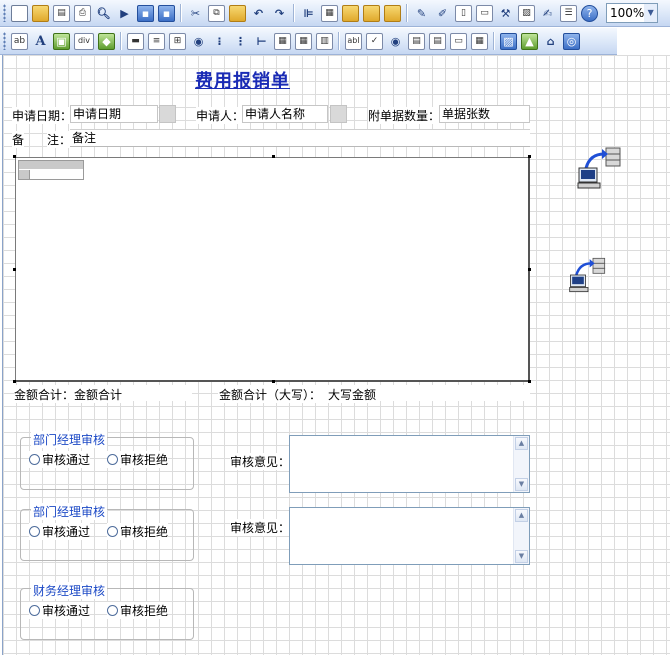 This screenshot has height=655, width=670. Describe the element at coordinates (114, 114) in the screenshot. I see `apply-date-field: 申请日期` at that location.